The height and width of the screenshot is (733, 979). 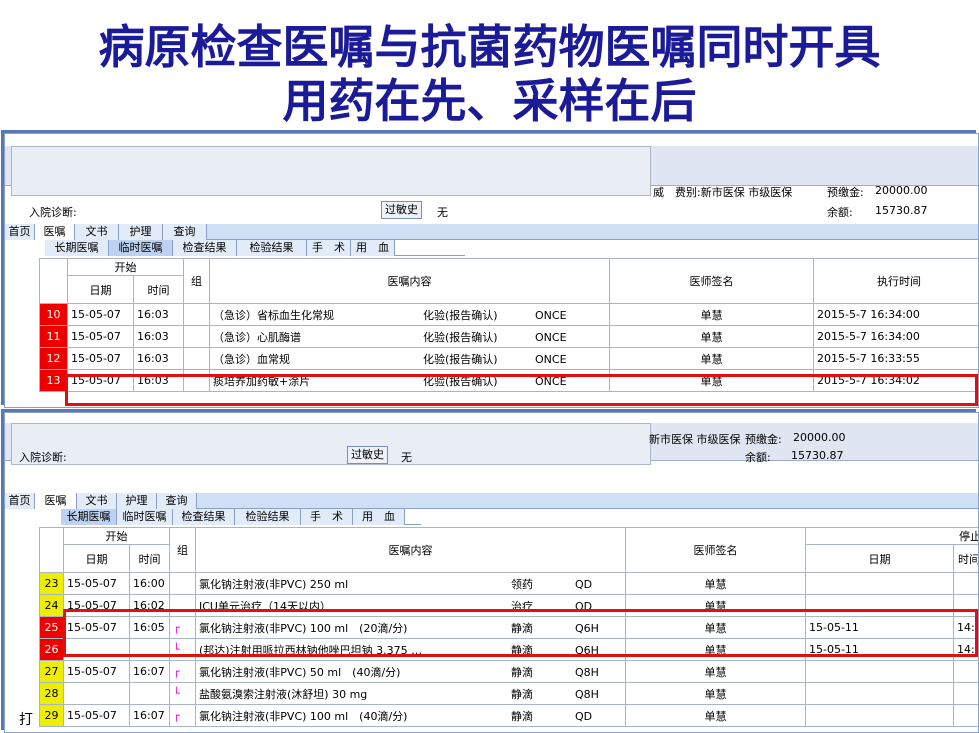 What do you see at coordinates (409, 314) in the screenshot?
I see `cell-content: （急诊）省标血生化常规 化验(报告确认) ONCE` at bounding box center [409, 314].